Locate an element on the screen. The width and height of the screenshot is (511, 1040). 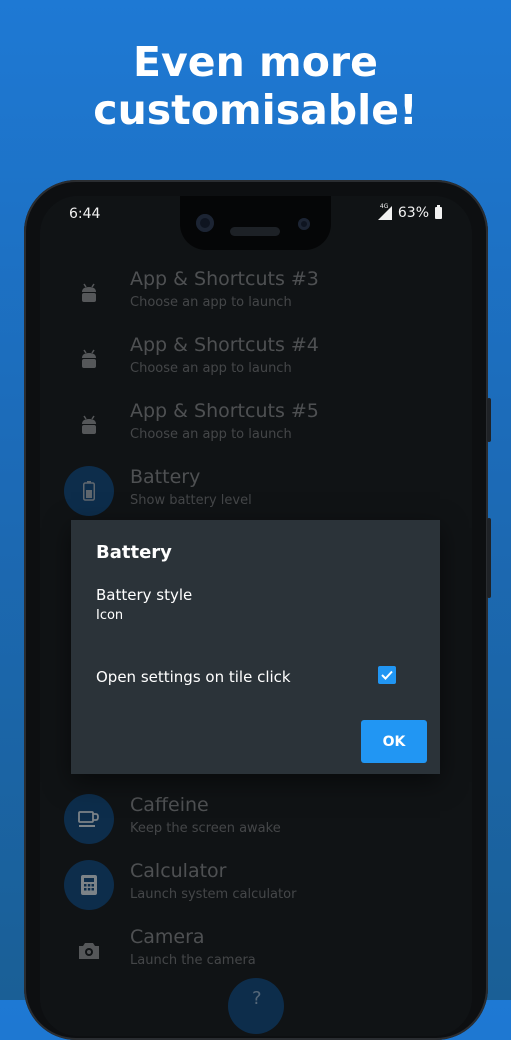
open-settings-checkbox is located at coordinates (387, 675).